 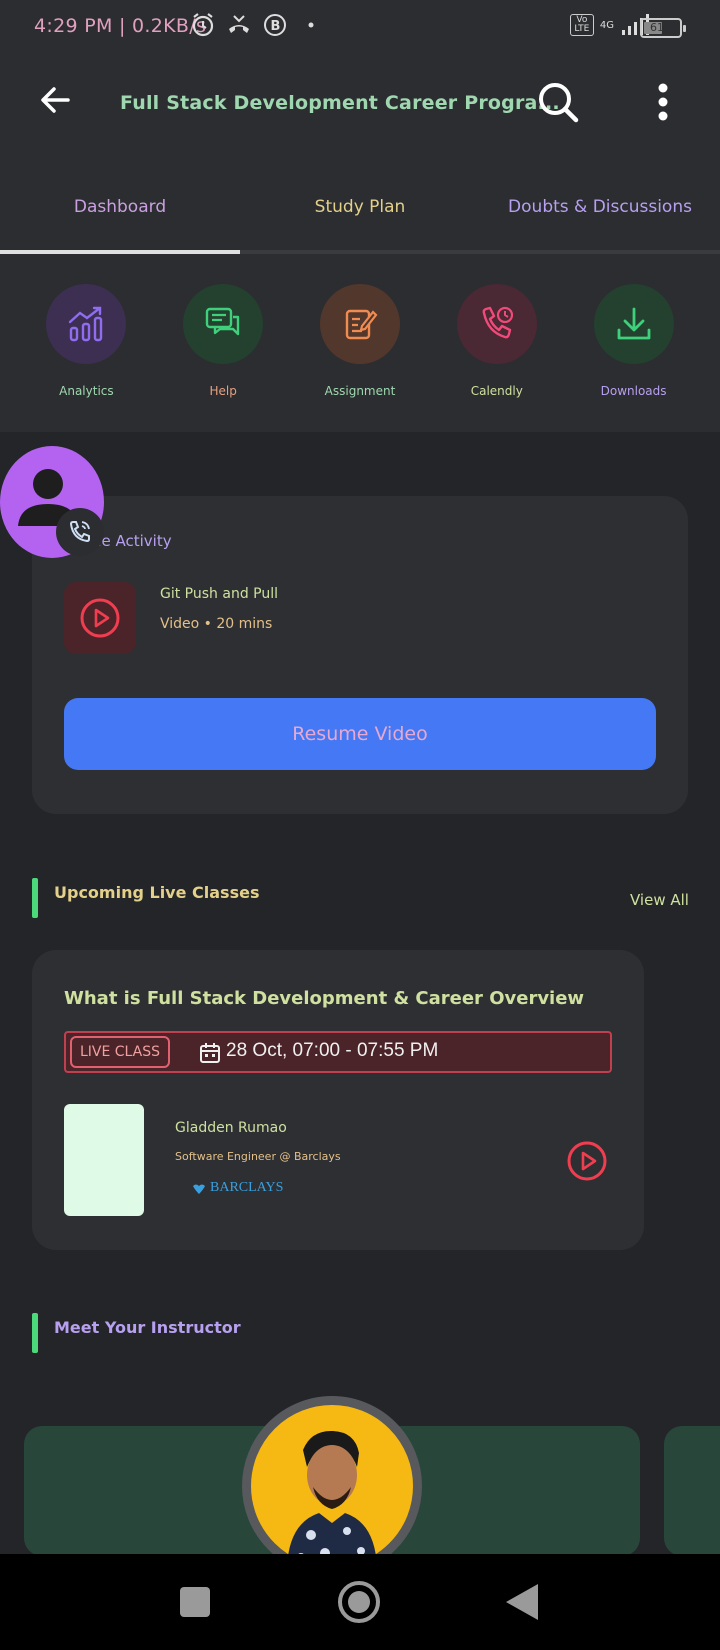 What do you see at coordinates (496, 391) in the screenshot?
I see `quick-action-label: Calendly` at bounding box center [496, 391].